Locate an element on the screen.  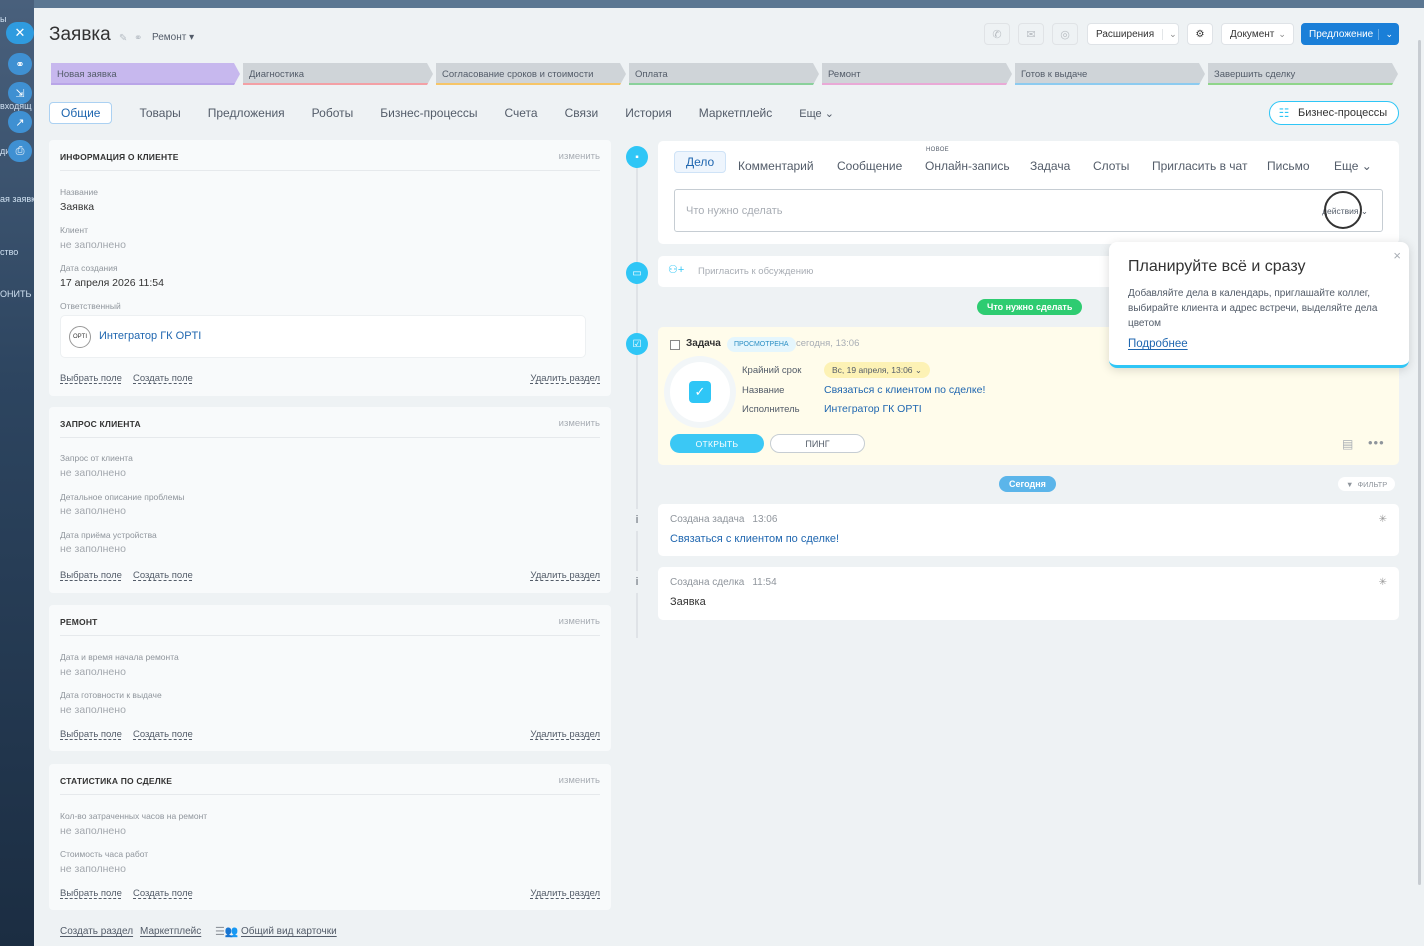
editor-tab-task: Задача is located at coordinates (1050, 166).